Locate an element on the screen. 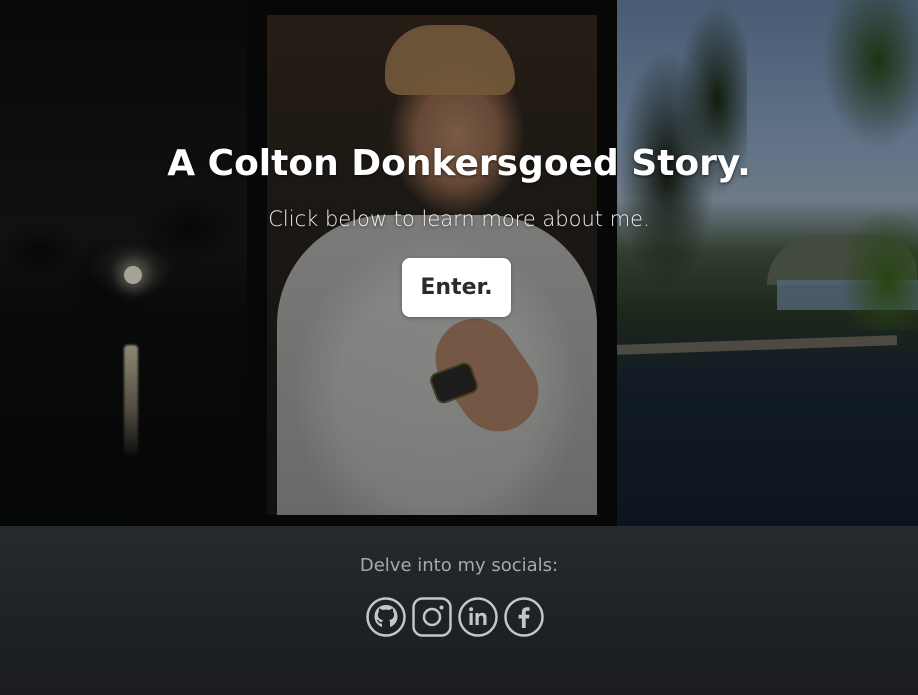  github-link is located at coordinates (386, 617).